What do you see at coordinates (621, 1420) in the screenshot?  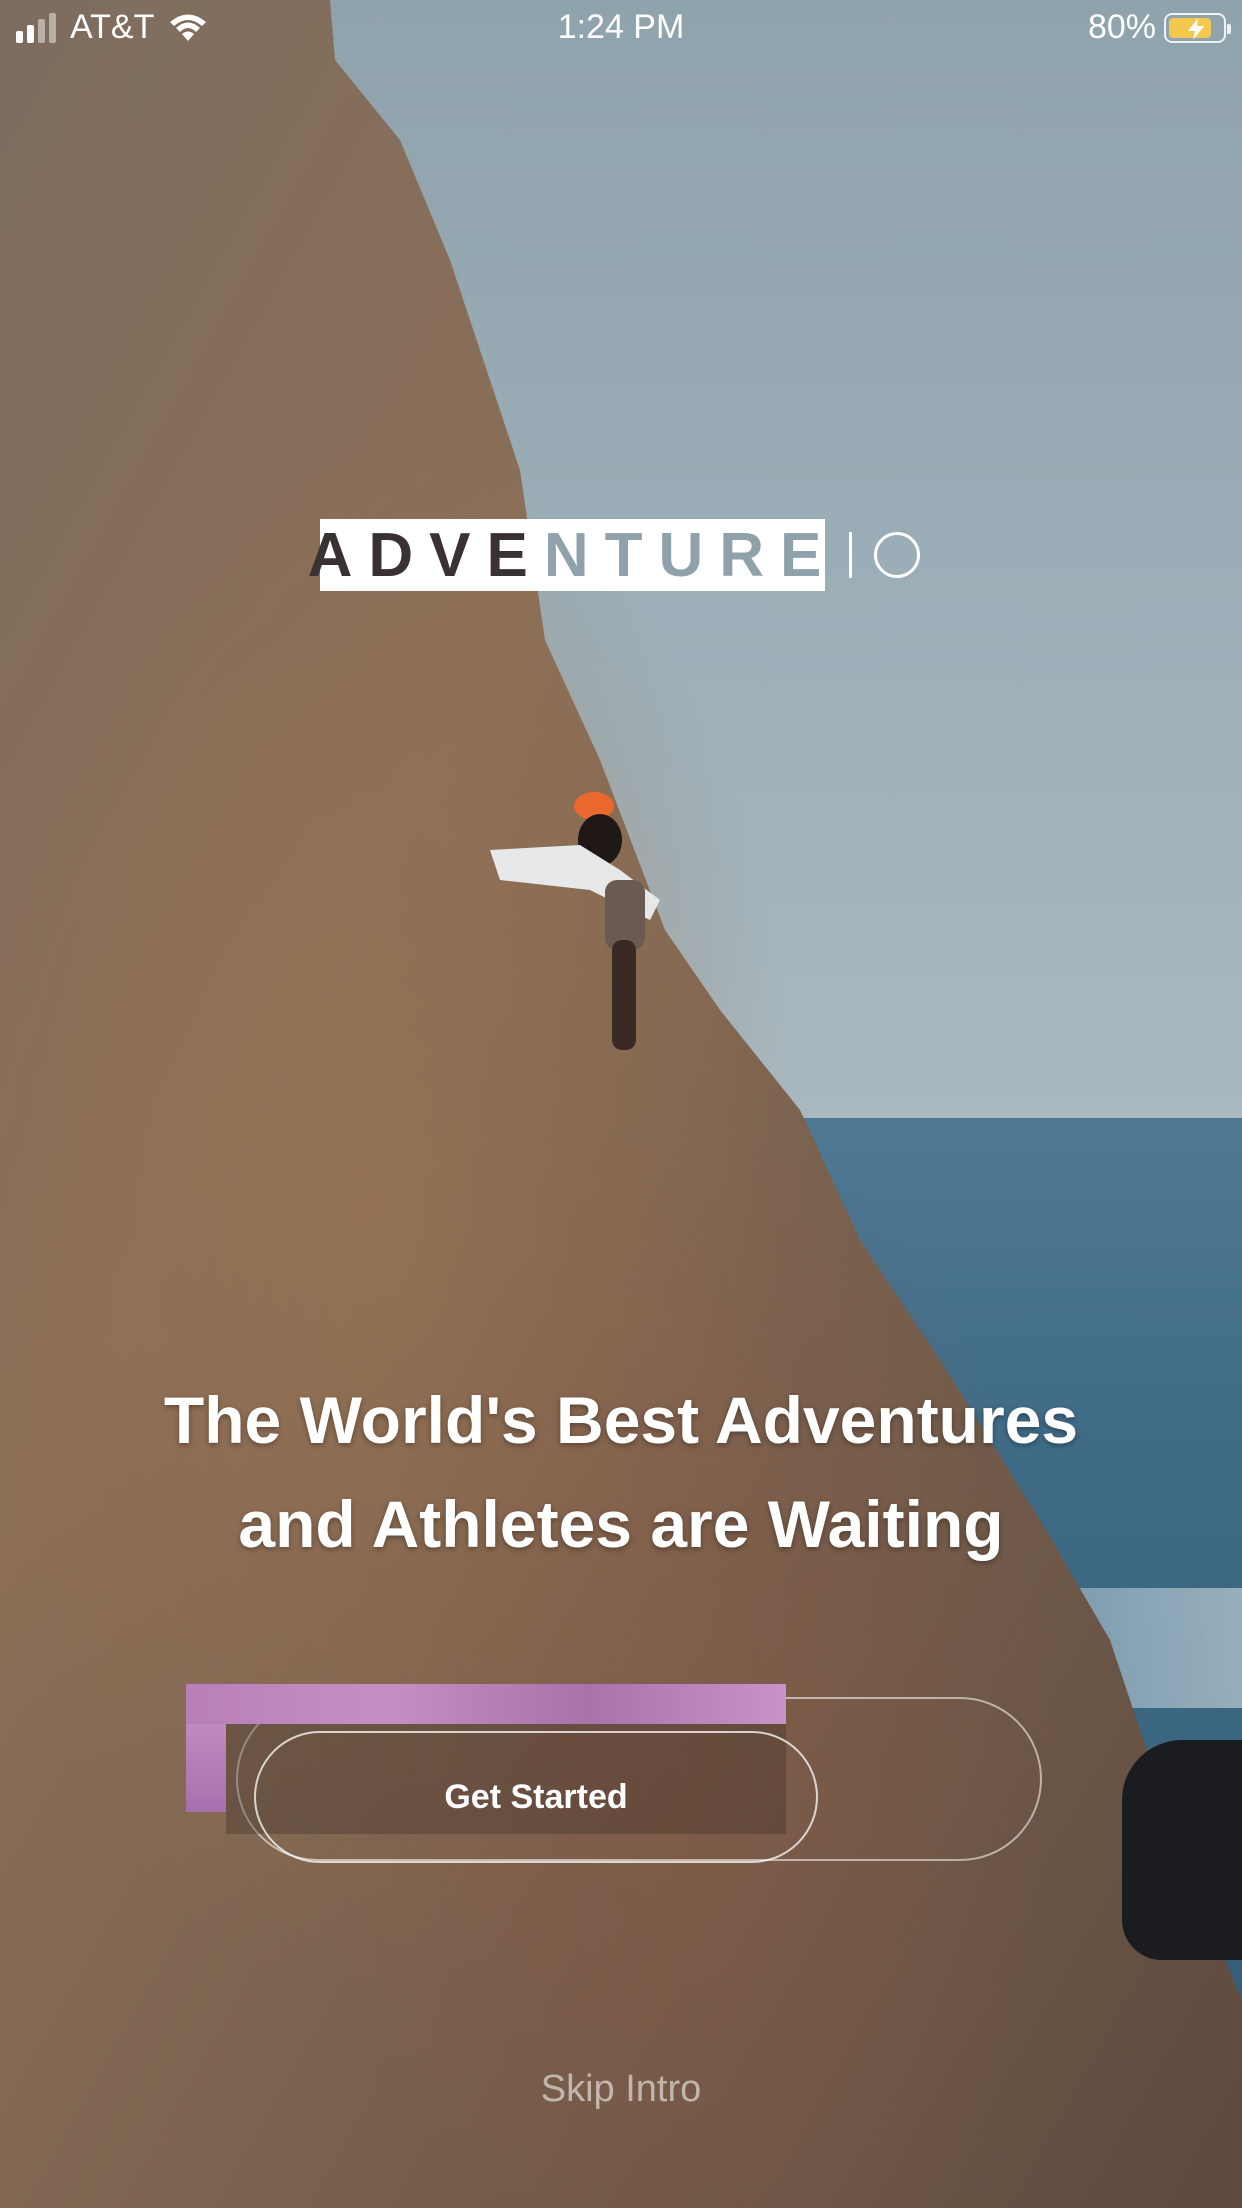 I see `headline-line-1: The World's Best Adventures` at bounding box center [621, 1420].